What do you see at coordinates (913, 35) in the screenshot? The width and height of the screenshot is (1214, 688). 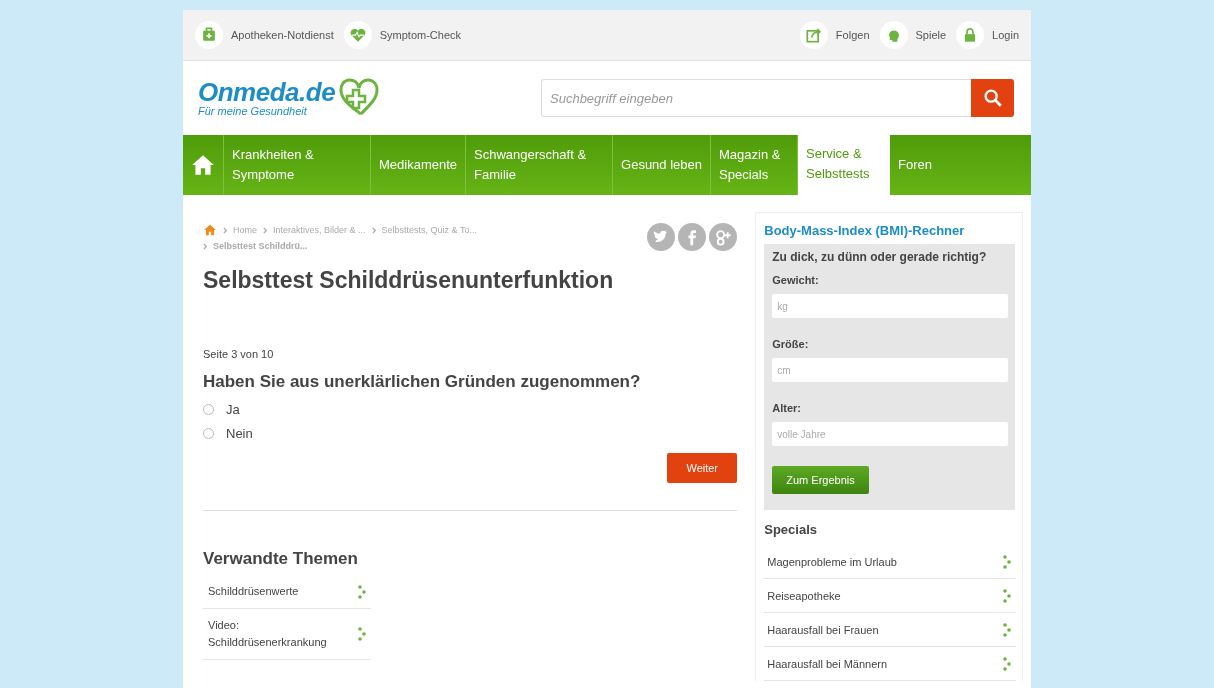 I see `top-bar-link: Spiele` at bounding box center [913, 35].